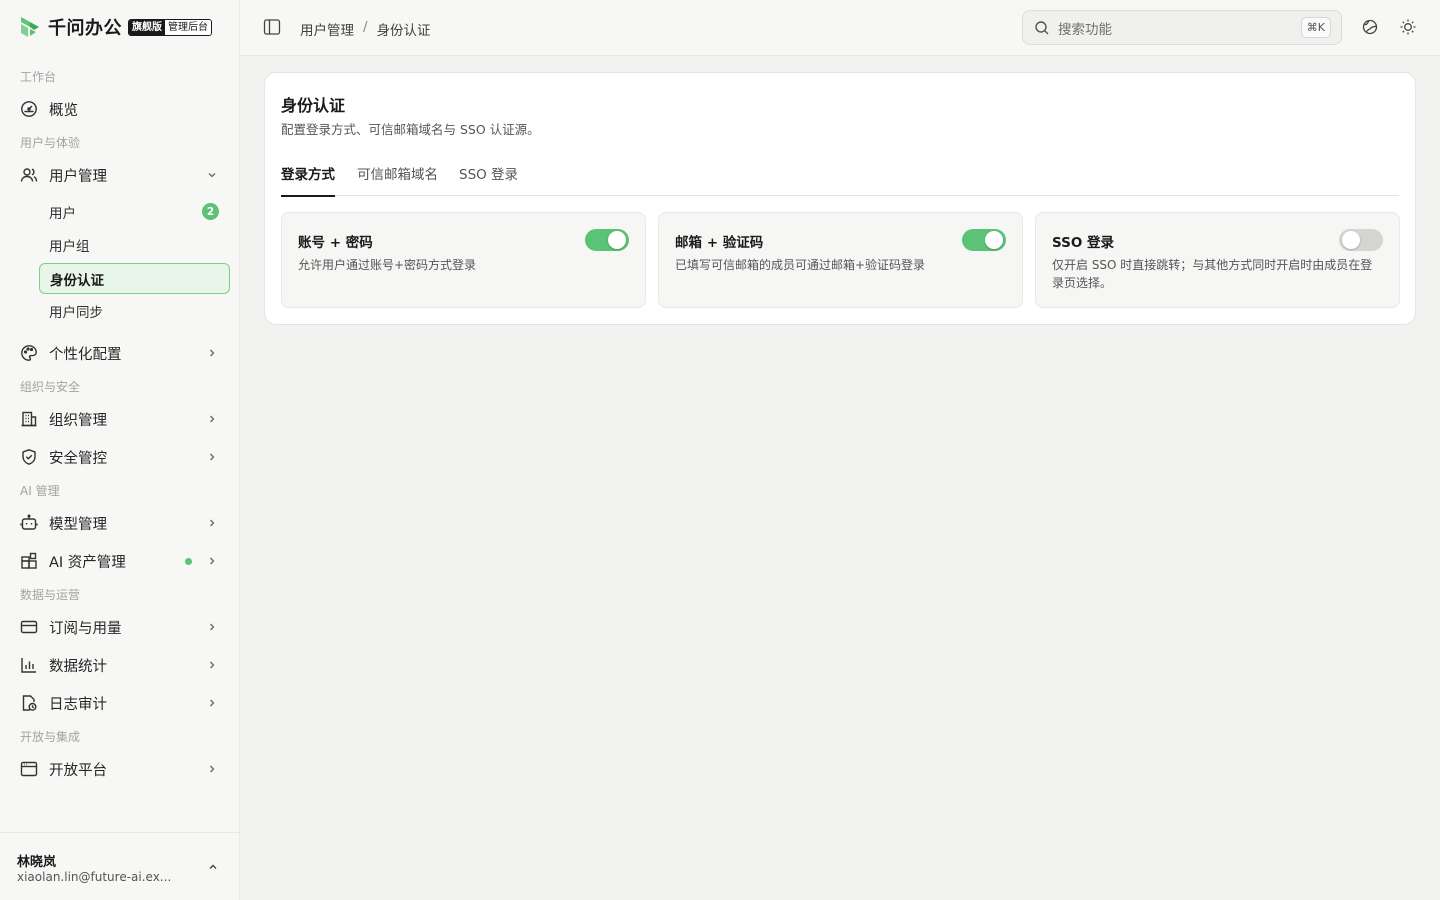 The width and height of the screenshot is (1440, 900). Describe the element at coordinates (1315, 27) in the screenshot. I see `search-shortcut: ⌘K` at that location.